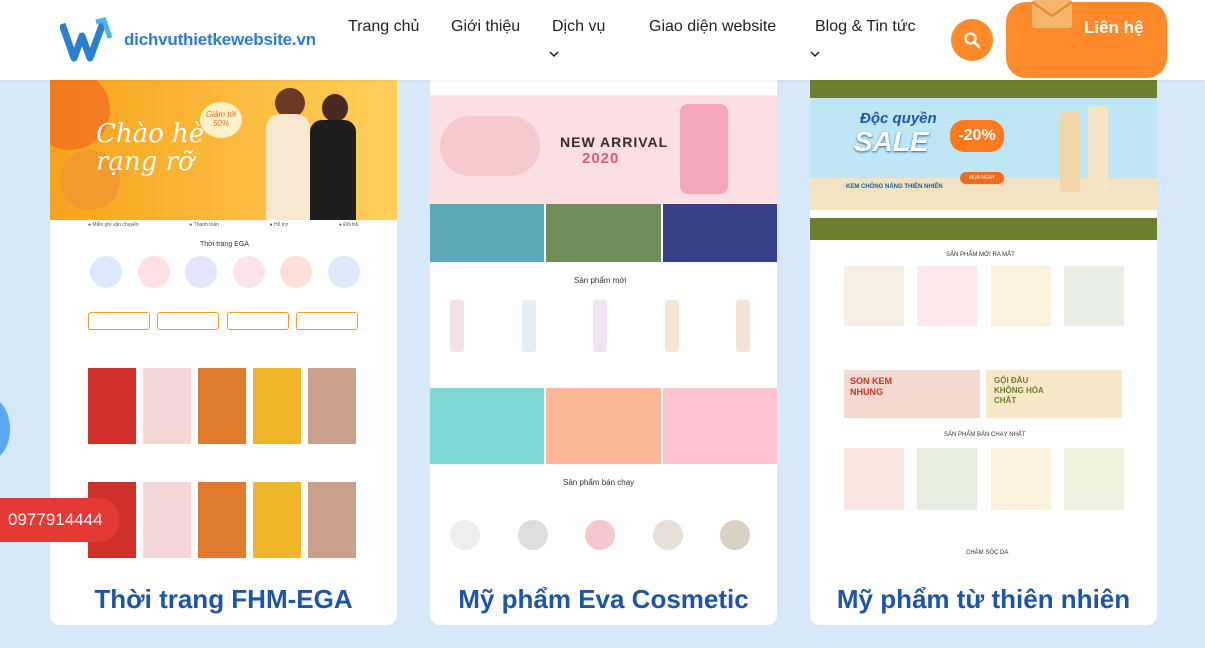 The width and height of the screenshot is (1205, 648). Describe the element at coordinates (614, 142) in the screenshot. I see `cosmetic-banner-text: NEW ARRIVAL` at that location.